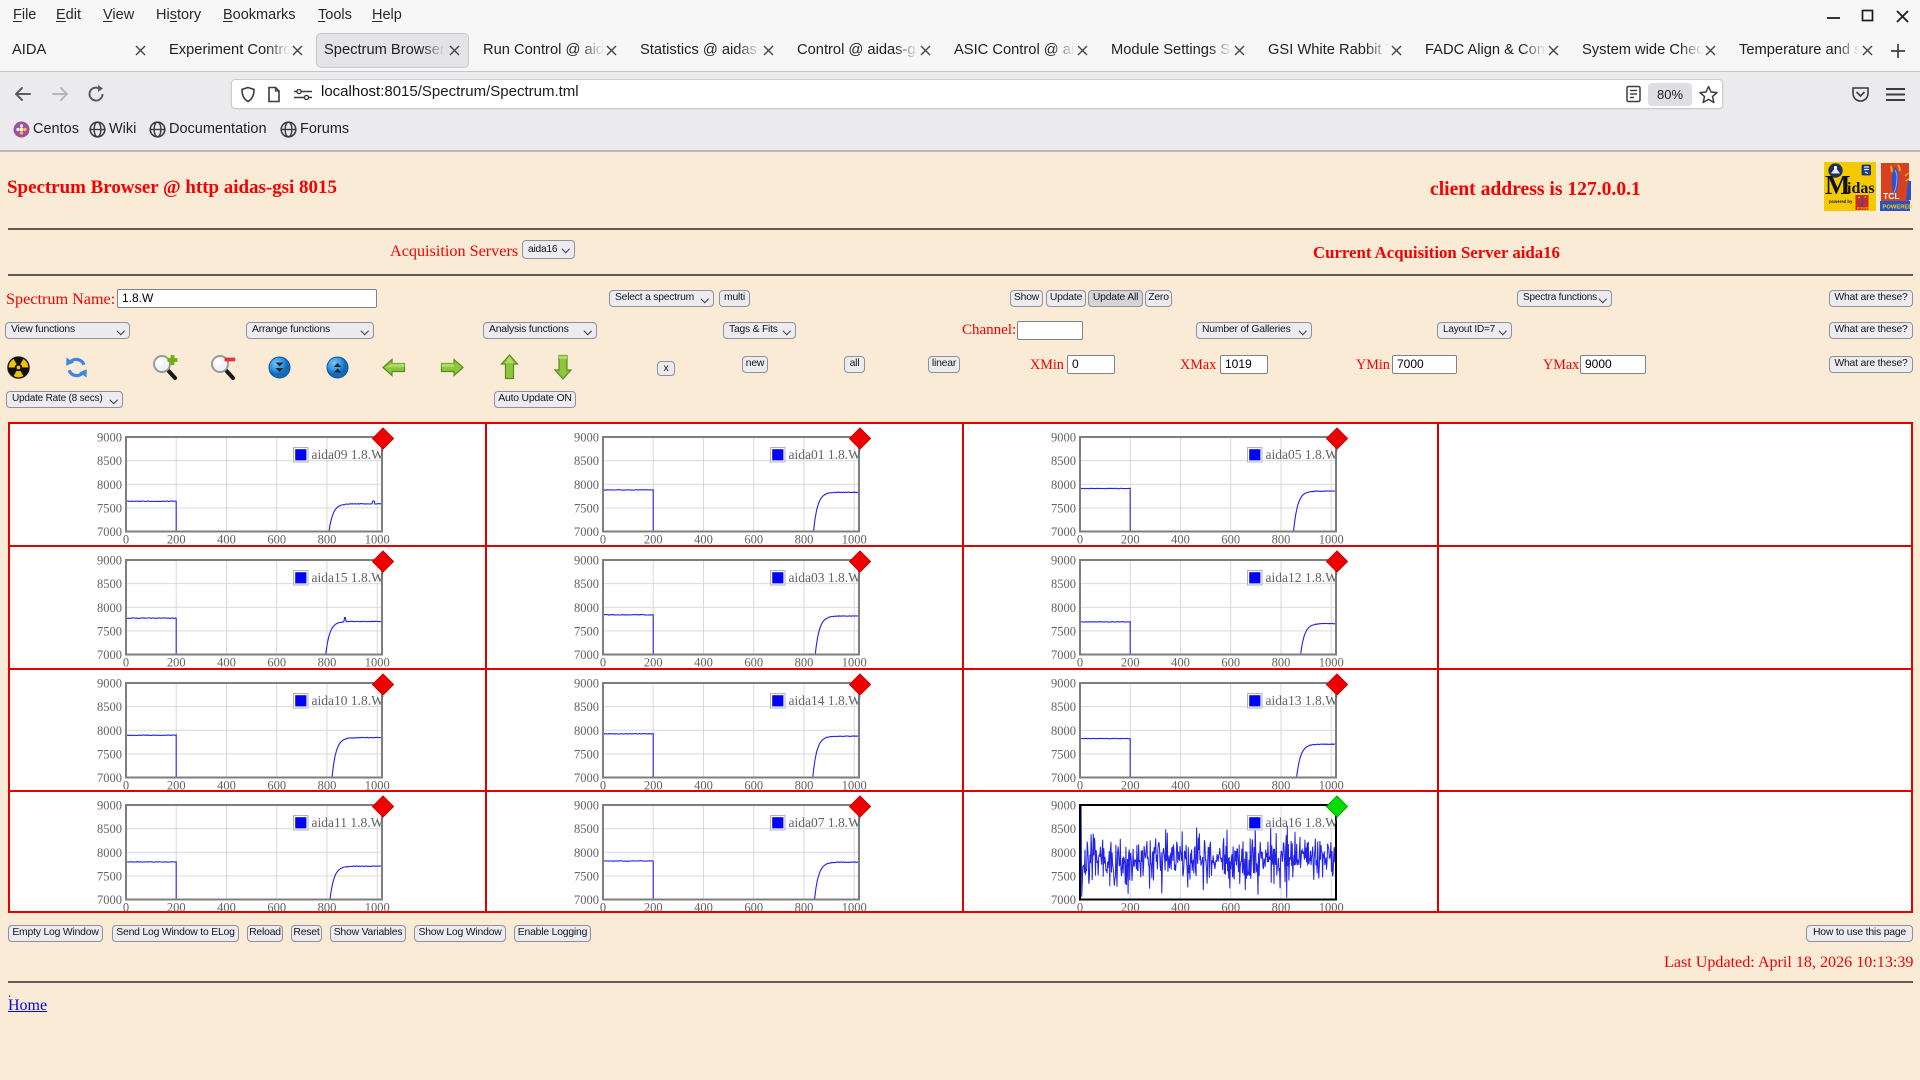 This screenshot has width=1920, height=1080. I want to click on svg-text: aida13 1.8.W, so click(1302, 700).